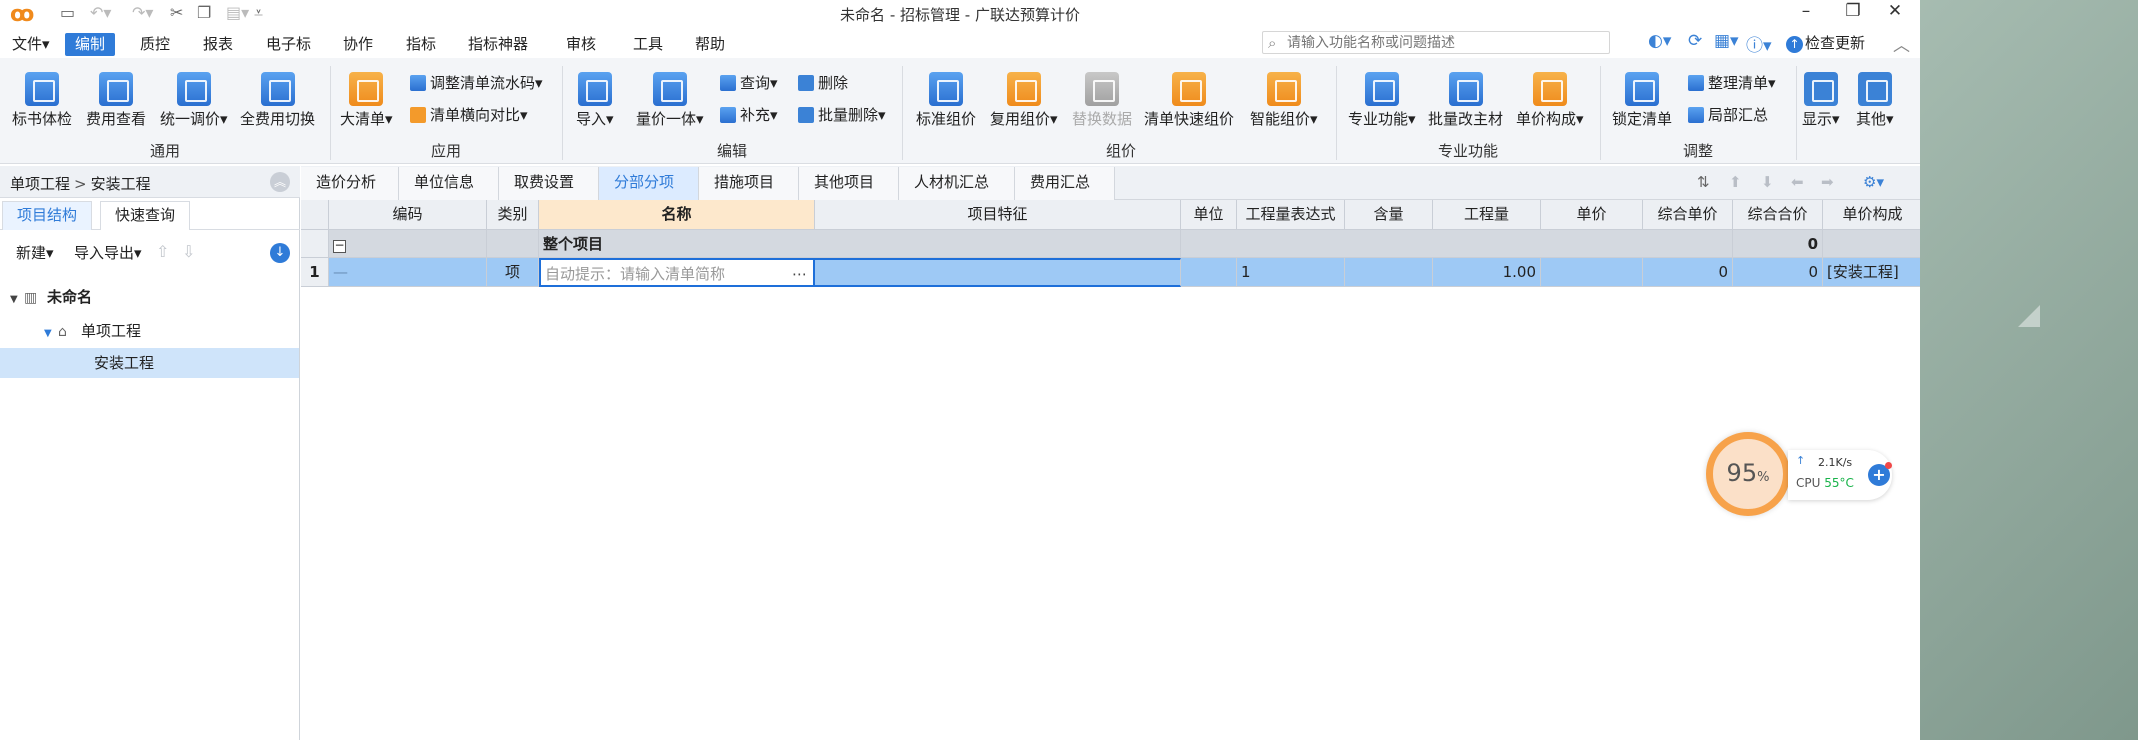 The image size is (2138, 740). I want to click on query-button: 查询▾, so click(749, 83).